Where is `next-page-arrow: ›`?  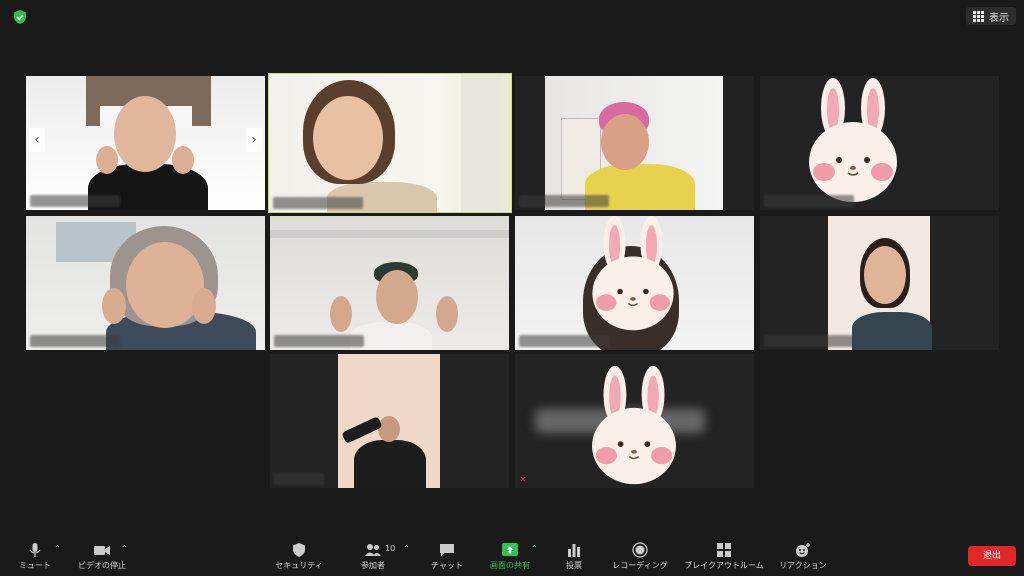
next-page-arrow: › is located at coordinates (254, 140).